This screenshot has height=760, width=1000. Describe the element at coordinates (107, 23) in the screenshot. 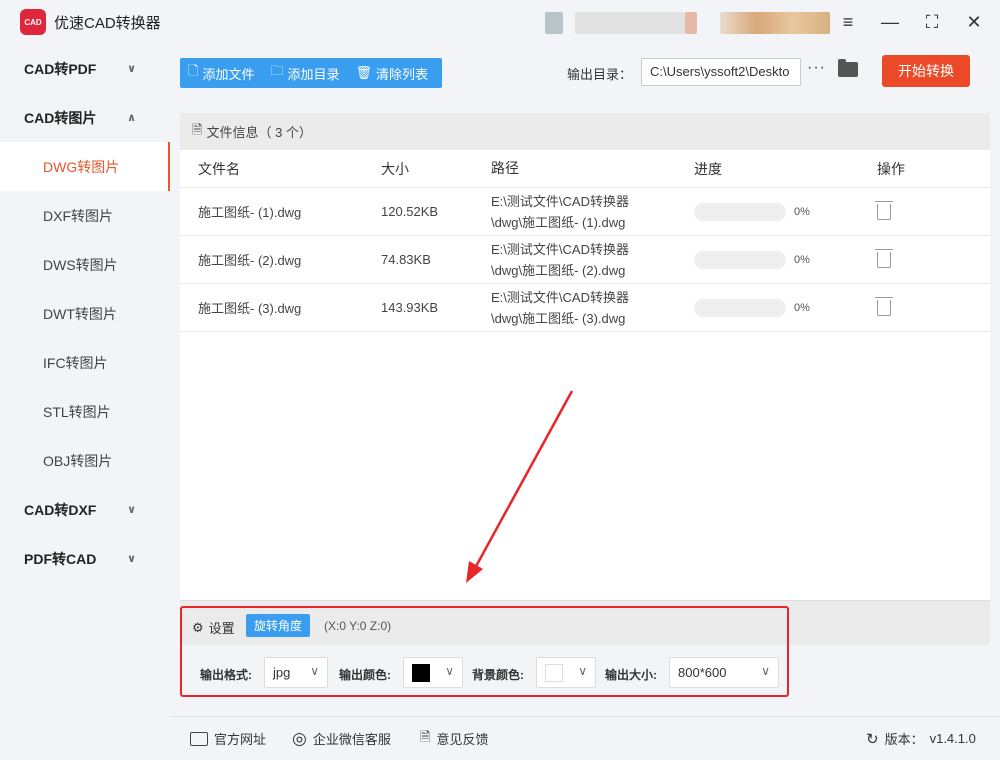

I see `app-title: 优速CAD转换器` at that location.